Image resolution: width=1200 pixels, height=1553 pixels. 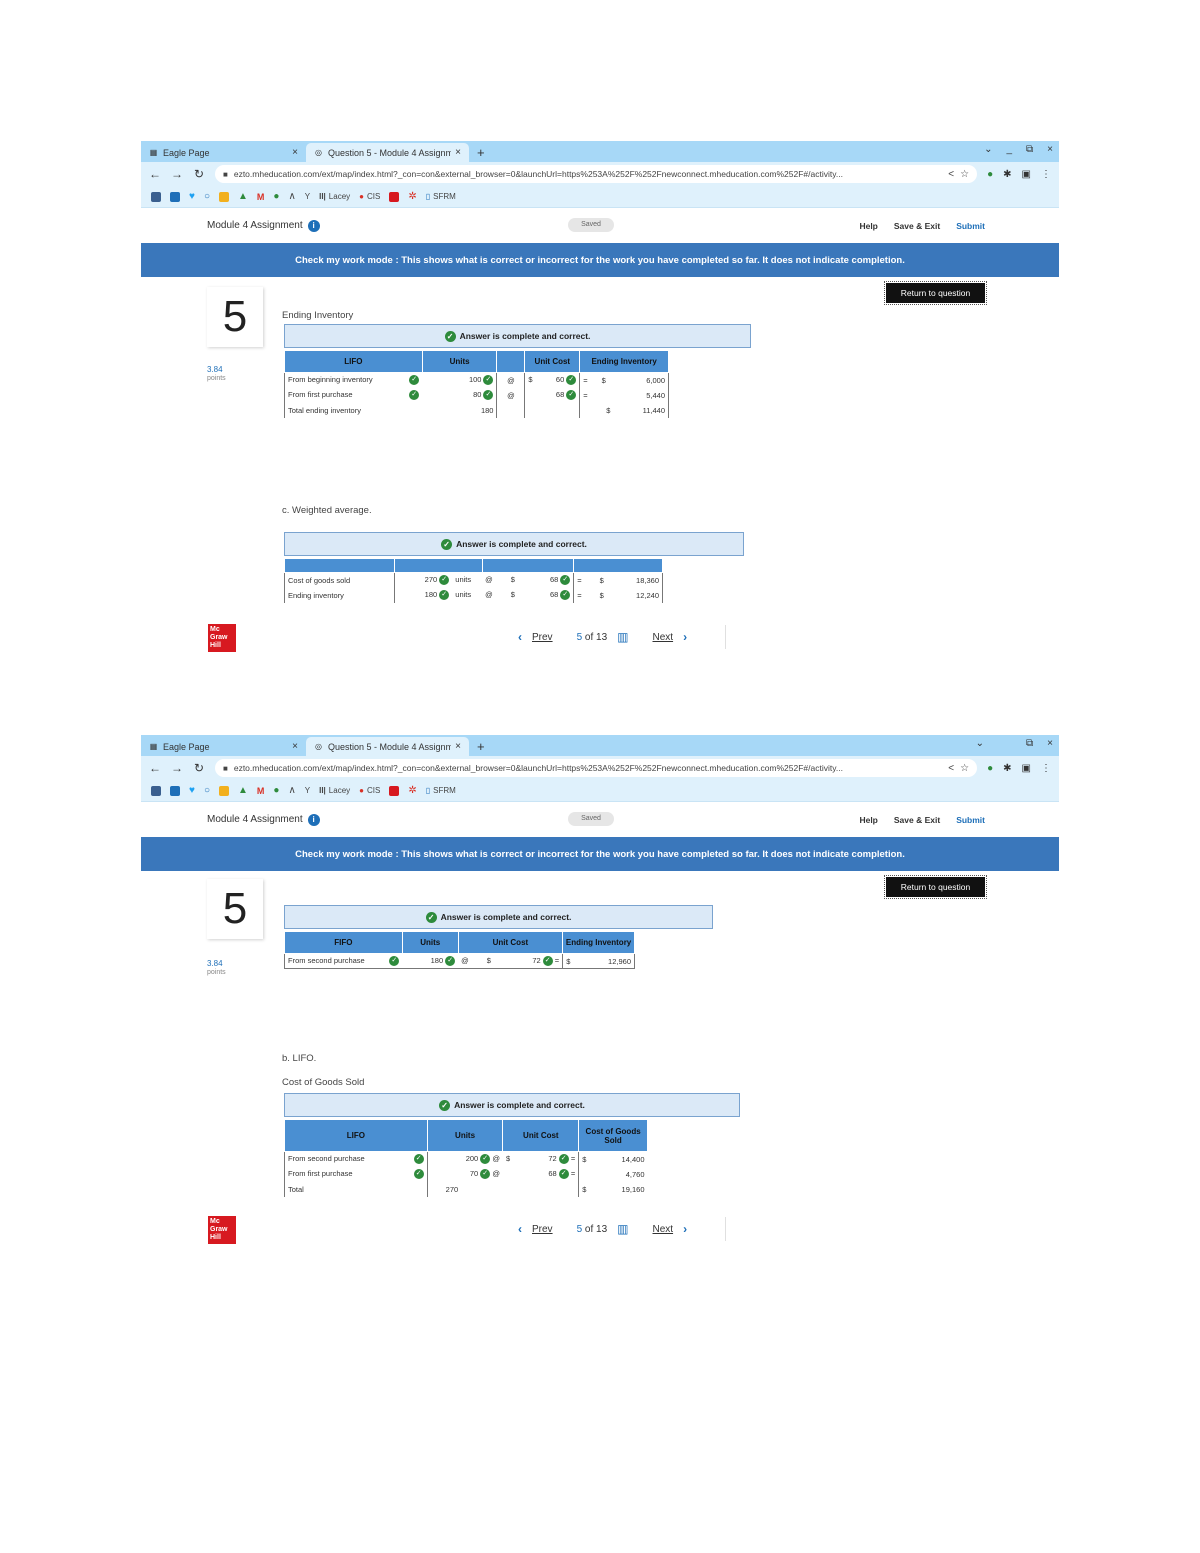 What do you see at coordinates (613, 1135) in the screenshot?
I see `column-header: Cost of Goods Sold` at bounding box center [613, 1135].